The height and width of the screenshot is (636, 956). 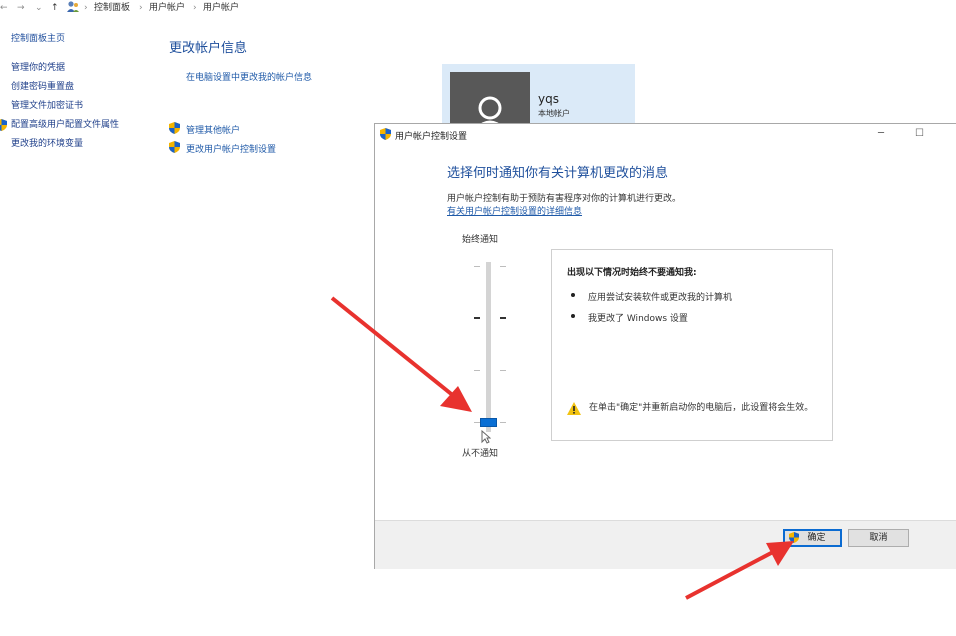 What do you see at coordinates (739, 570) in the screenshot?
I see `arrow-to-ok-button-icon` at bounding box center [739, 570].